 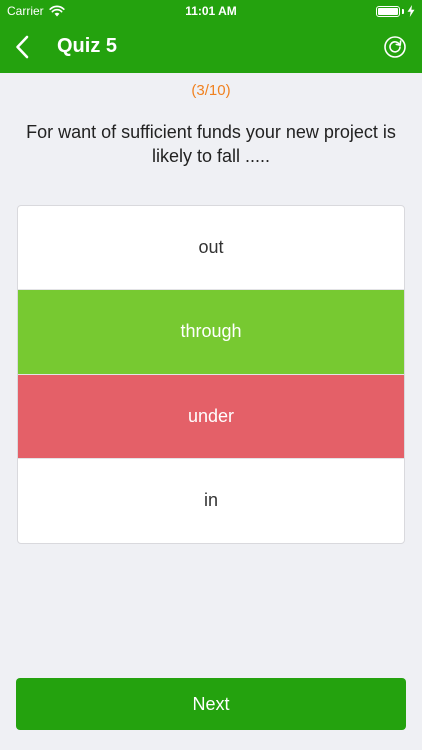 I want to click on charging-bolt-icon, so click(x=411, y=11).